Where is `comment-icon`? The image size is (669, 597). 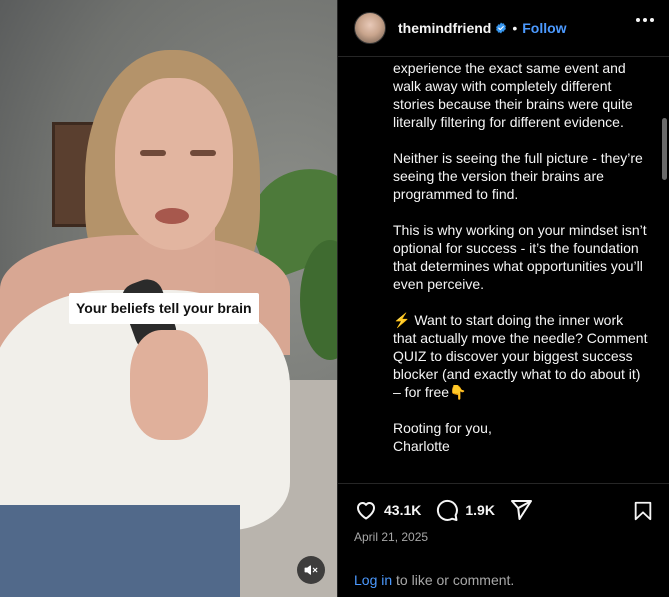
comment-icon is located at coordinates (448, 510).